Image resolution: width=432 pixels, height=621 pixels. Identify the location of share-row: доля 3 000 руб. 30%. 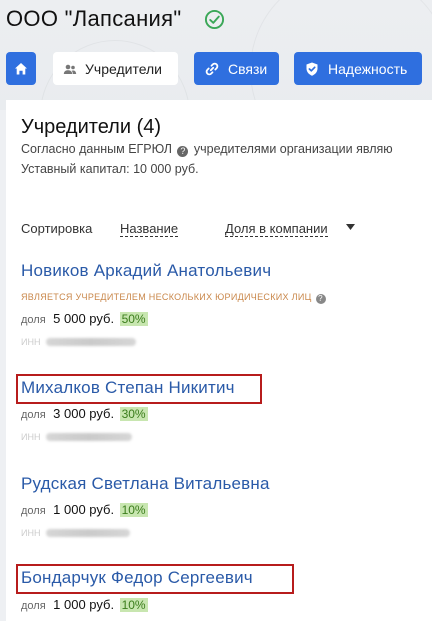
(84, 413).